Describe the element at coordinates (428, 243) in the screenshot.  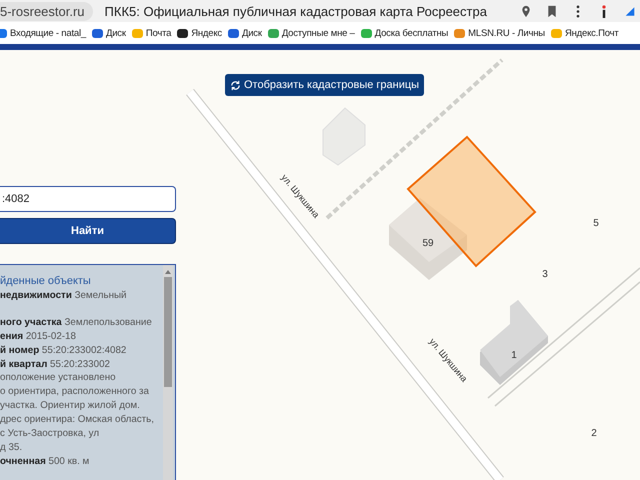
I see `house-number: 59` at that location.